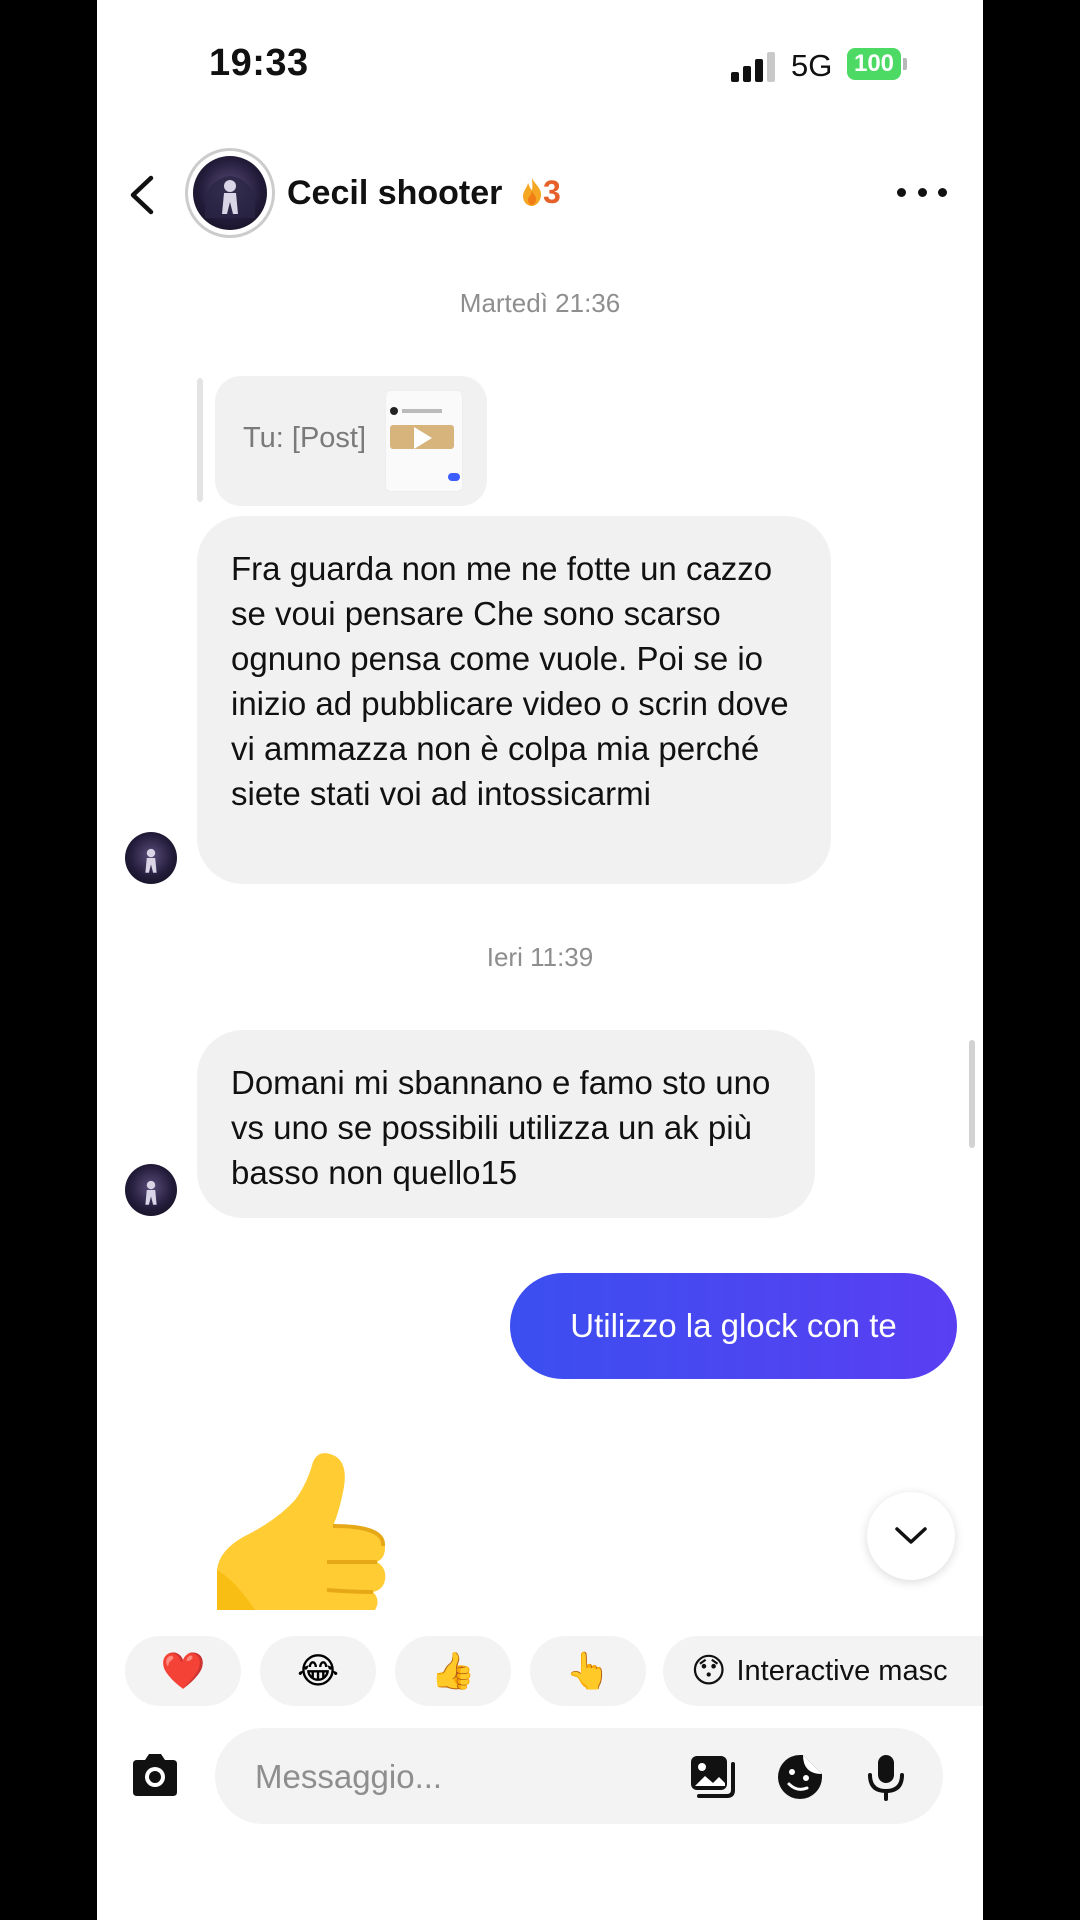 This screenshot has width=1080, height=1920. Describe the element at coordinates (321, 1530) in the screenshot. I see `thumbs-up-sticker-icon` at that location.